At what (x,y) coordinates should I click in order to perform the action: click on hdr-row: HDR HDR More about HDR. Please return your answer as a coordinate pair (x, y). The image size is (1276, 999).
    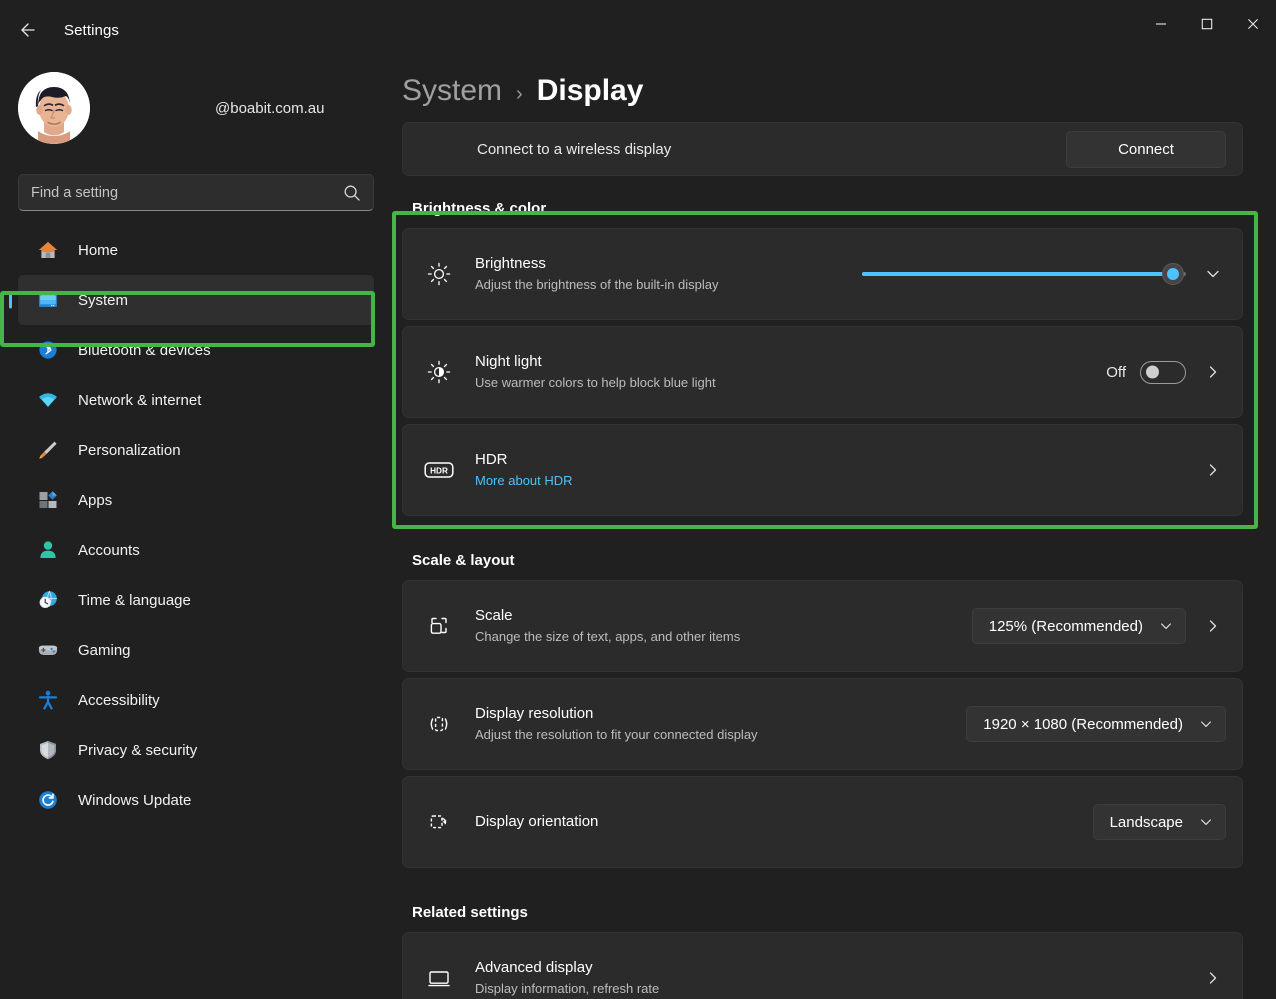
    Looking at the image, I should click on (822, 470).